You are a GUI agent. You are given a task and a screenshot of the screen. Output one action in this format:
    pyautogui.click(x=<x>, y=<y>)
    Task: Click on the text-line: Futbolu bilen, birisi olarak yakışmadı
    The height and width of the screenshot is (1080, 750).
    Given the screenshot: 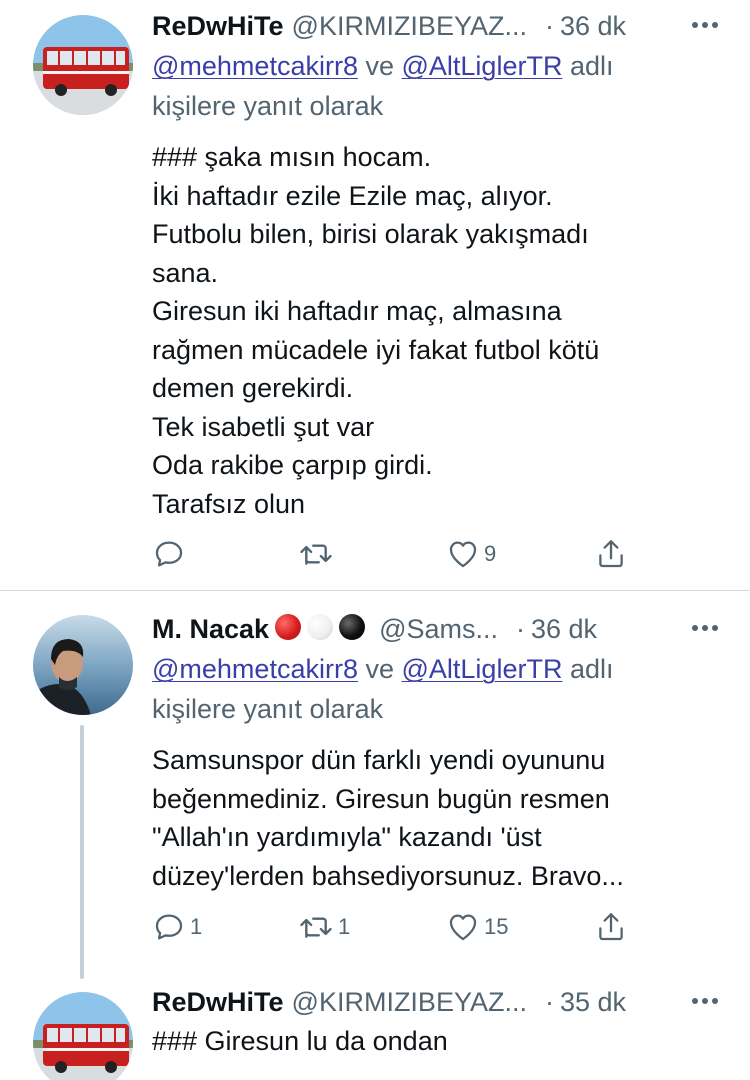 What is the action you would take?
    pyautogui.click(x=370, y=234)
    